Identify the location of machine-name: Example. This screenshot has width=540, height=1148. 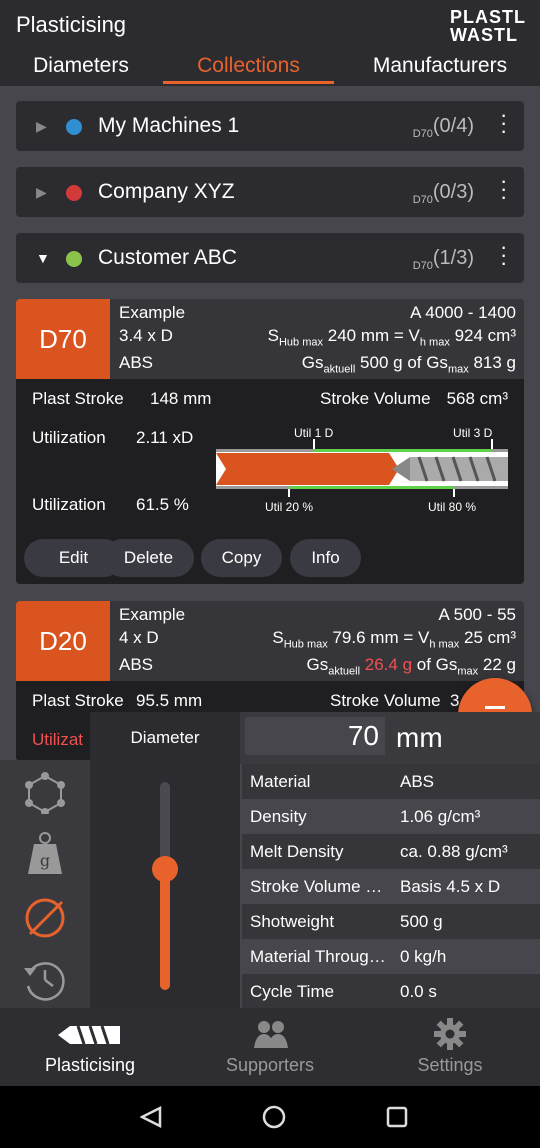
(152, 312).